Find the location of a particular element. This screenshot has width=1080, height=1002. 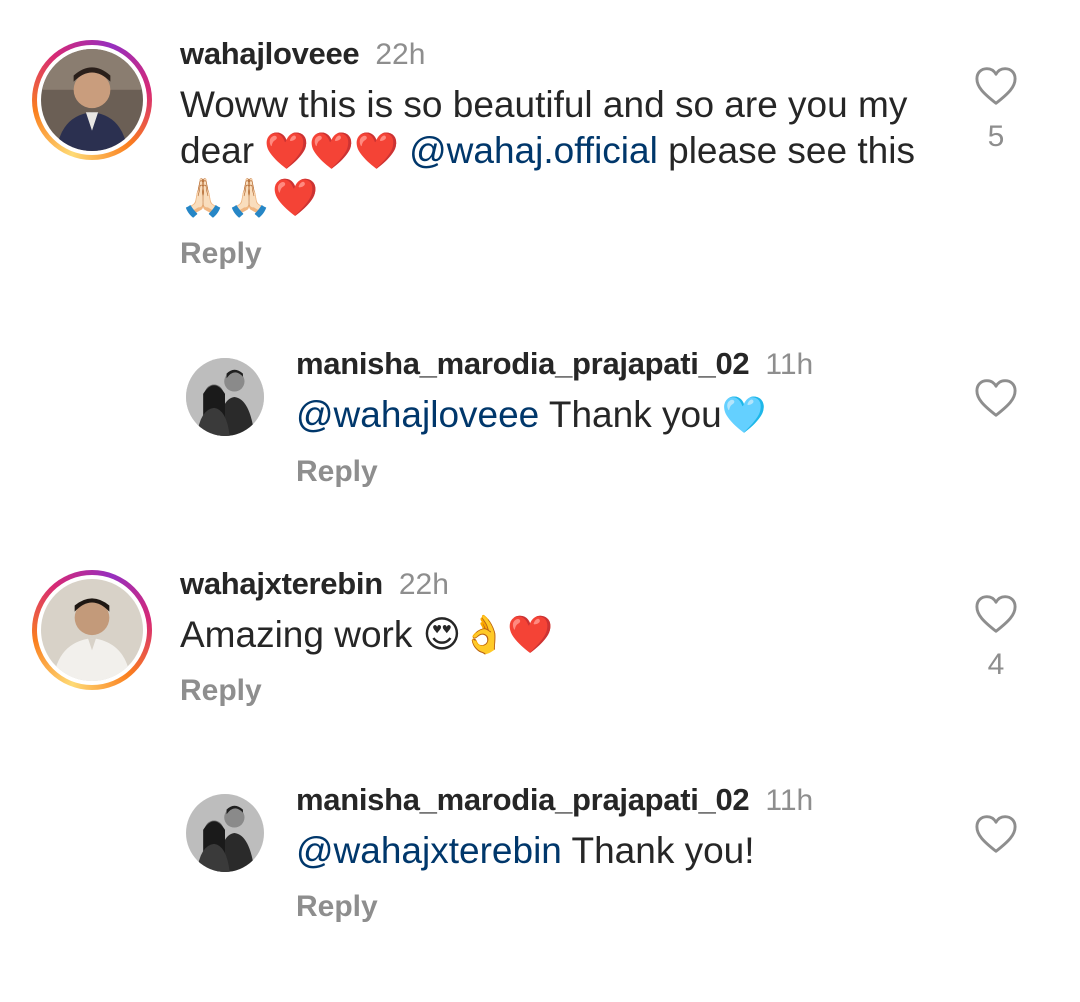

heart-emoji: ❤️❤️❤️ is located at coordinates (331, 151).